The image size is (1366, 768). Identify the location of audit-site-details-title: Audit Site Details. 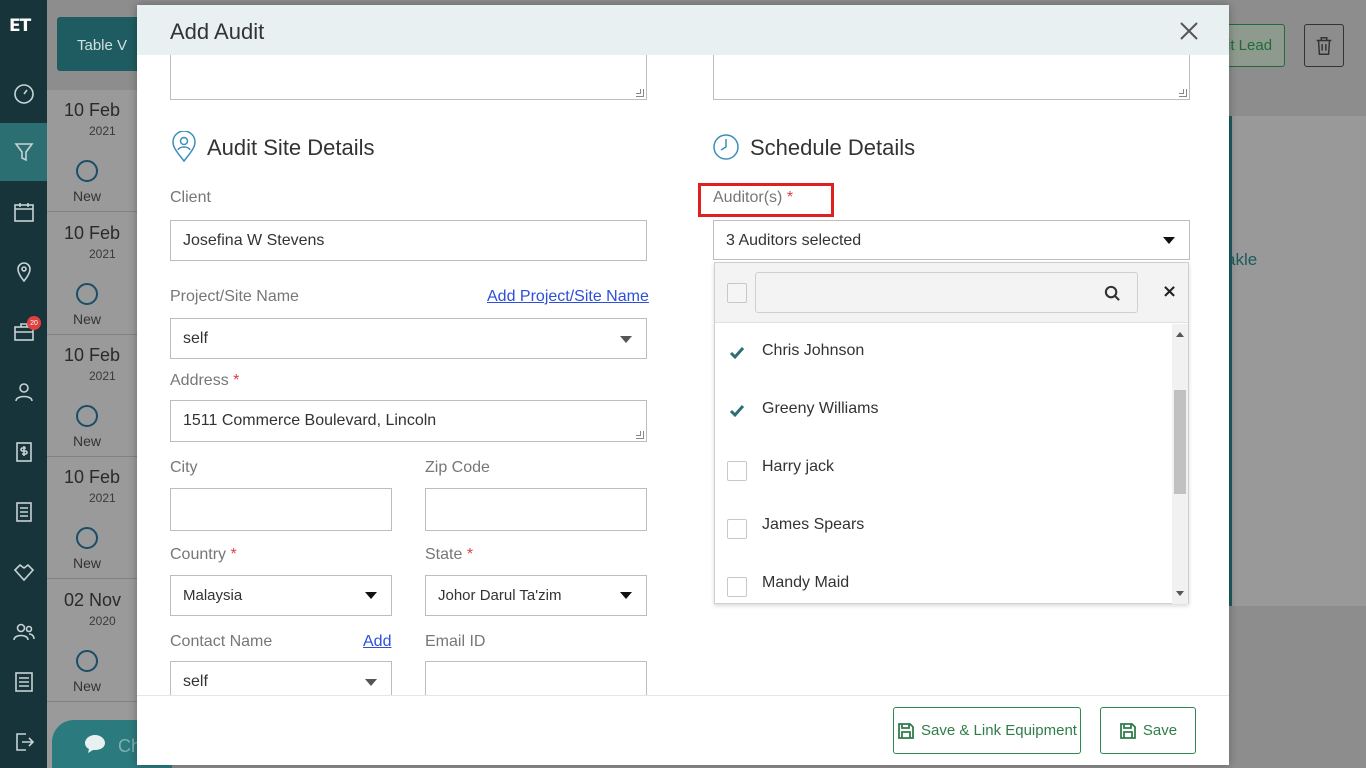
(291, 147).